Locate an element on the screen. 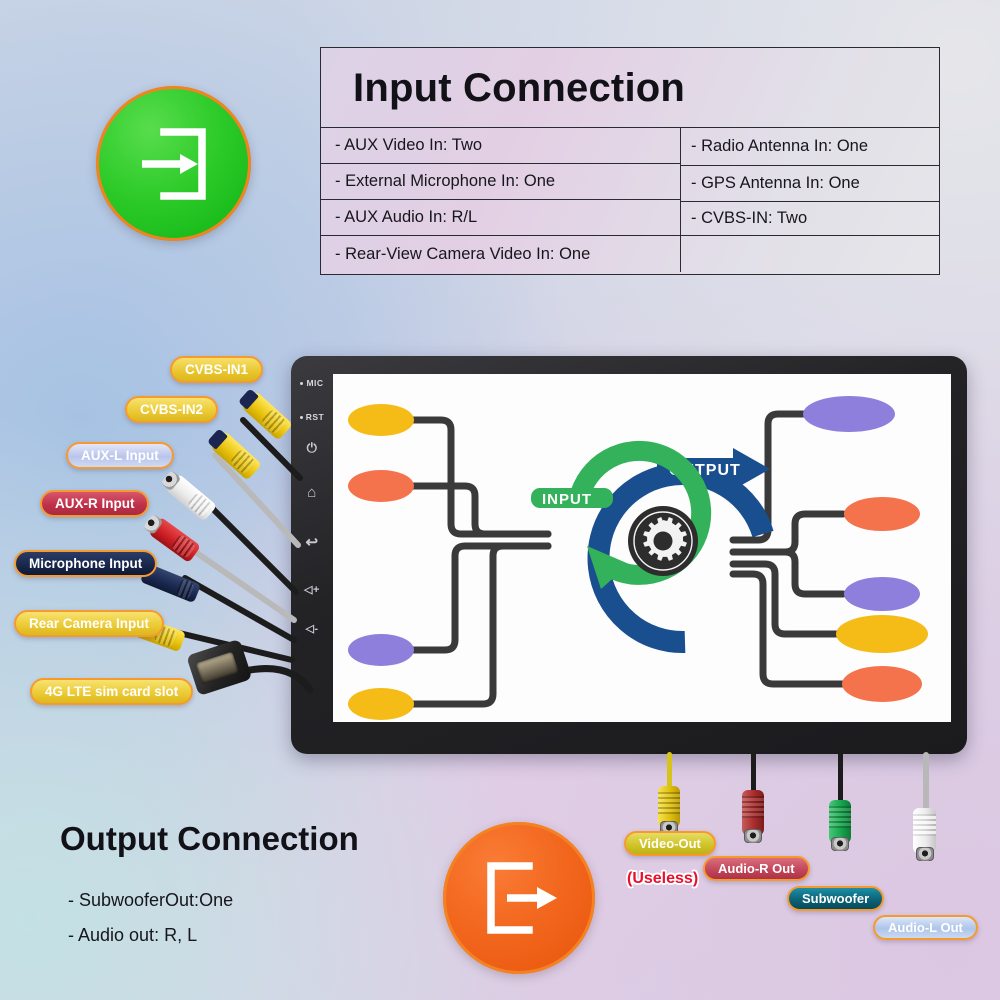  login-arrow-icon is located at coordinates (173, 163).